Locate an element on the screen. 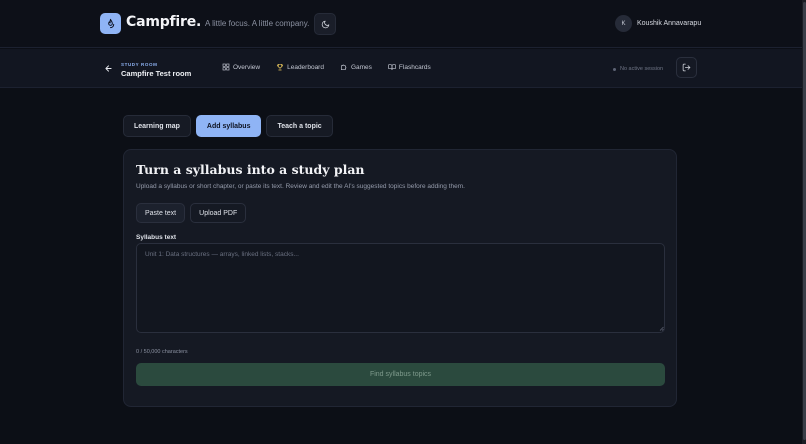 The width and height of the screenshot is (806, 444). brand-name: Campfire. is located at coordinates (163, 22).